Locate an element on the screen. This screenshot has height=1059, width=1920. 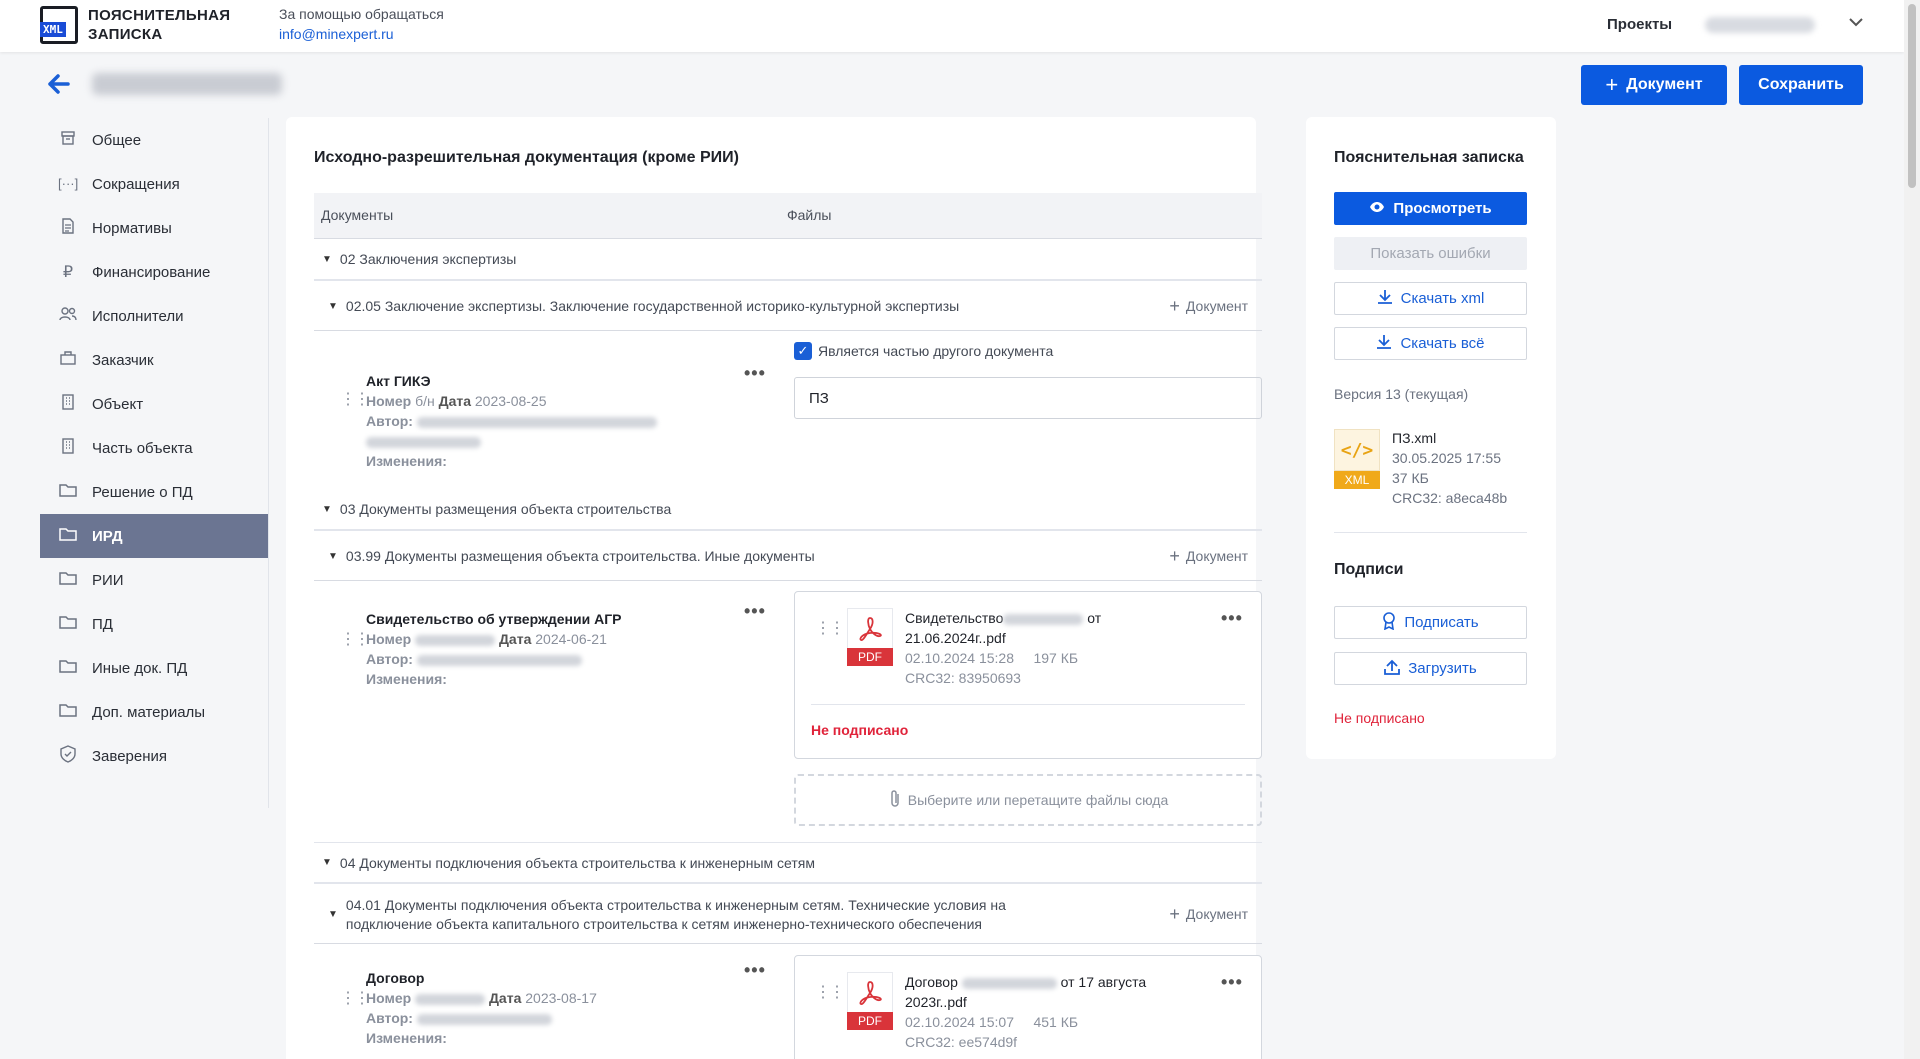
sidebar-item-label: Часть объекта is located at coordinates (142, 448).